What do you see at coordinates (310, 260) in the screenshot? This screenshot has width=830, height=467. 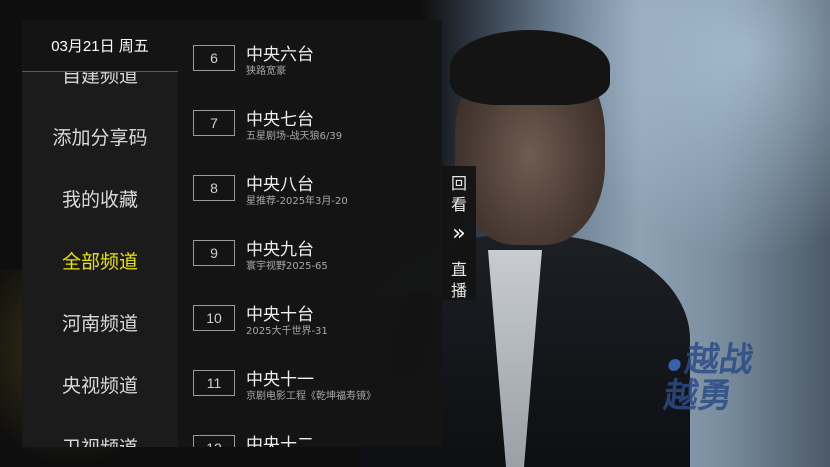 I see `channel-row: 9 中央九台 寰宇视野2025-65` at bounding box center [310, 260].